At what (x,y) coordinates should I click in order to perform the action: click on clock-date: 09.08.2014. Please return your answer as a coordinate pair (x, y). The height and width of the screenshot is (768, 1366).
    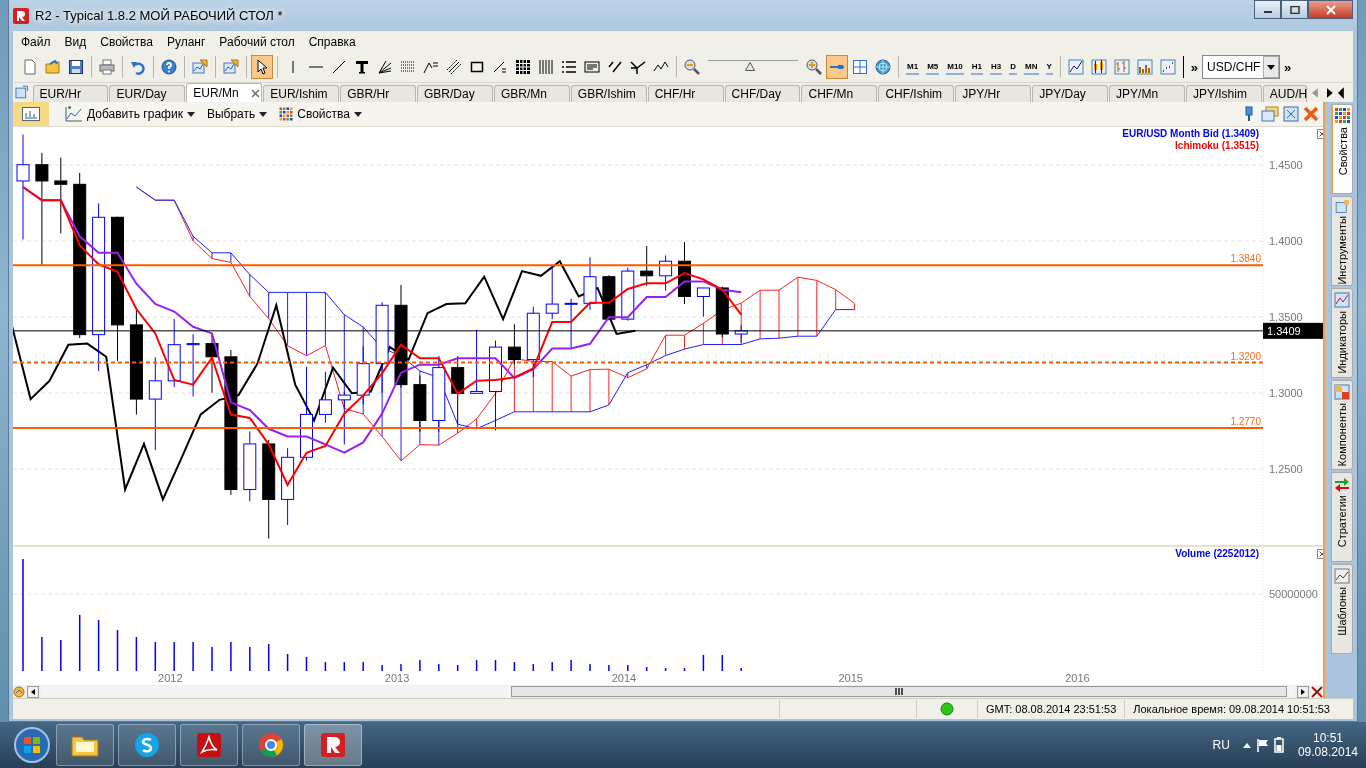
    Looking at the image, I should click on (1327, 752).